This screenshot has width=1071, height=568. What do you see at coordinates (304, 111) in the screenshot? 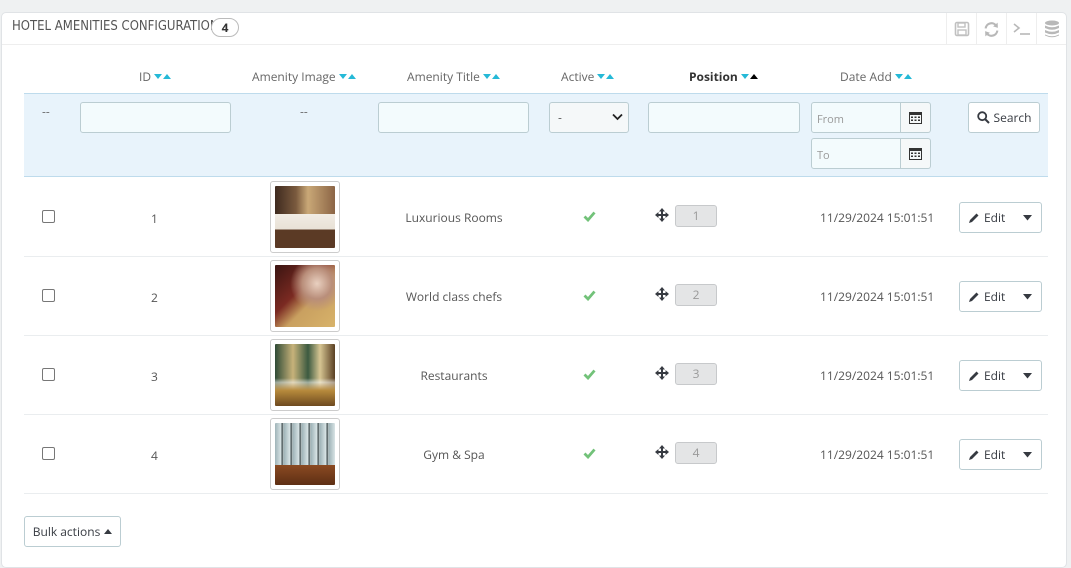
I see `image-filter-placeholder: --` at bounding box center [304, 111].